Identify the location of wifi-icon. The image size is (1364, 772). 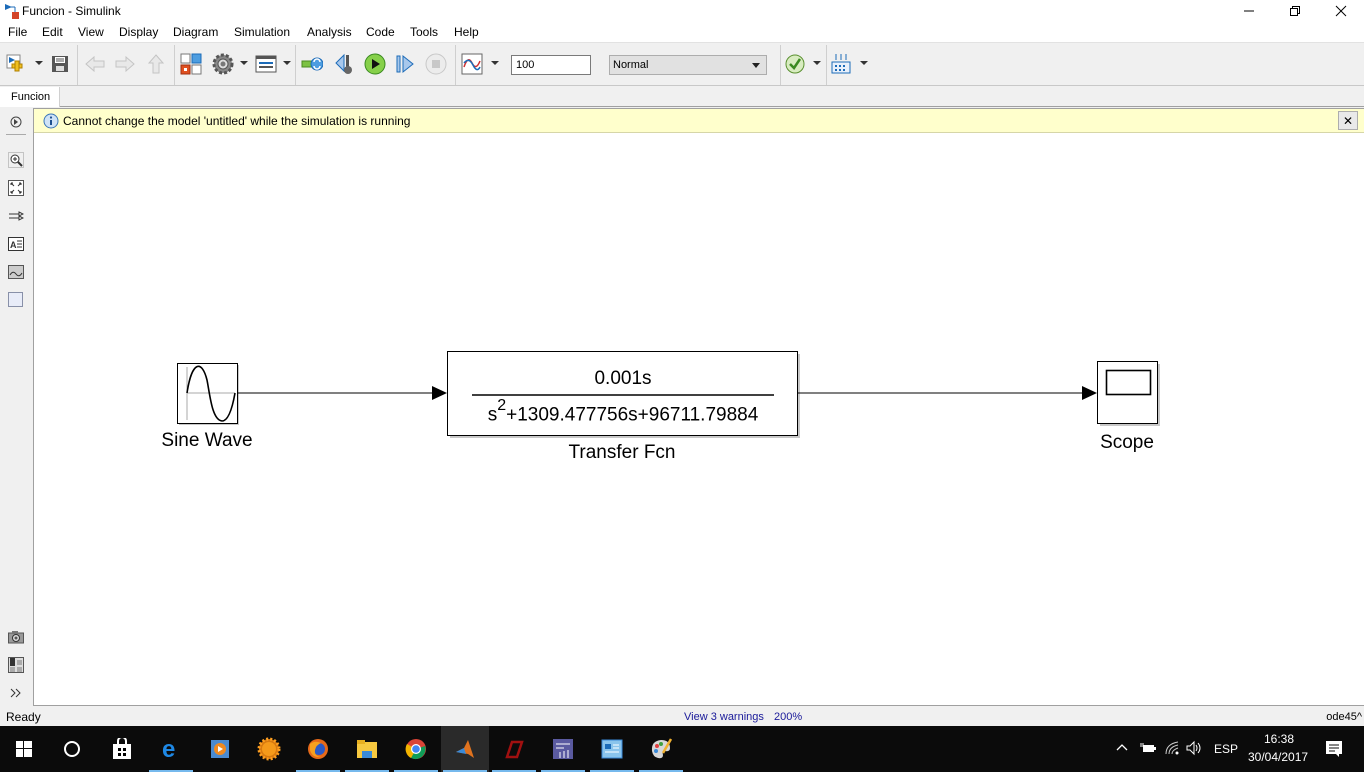
(1172, 748).